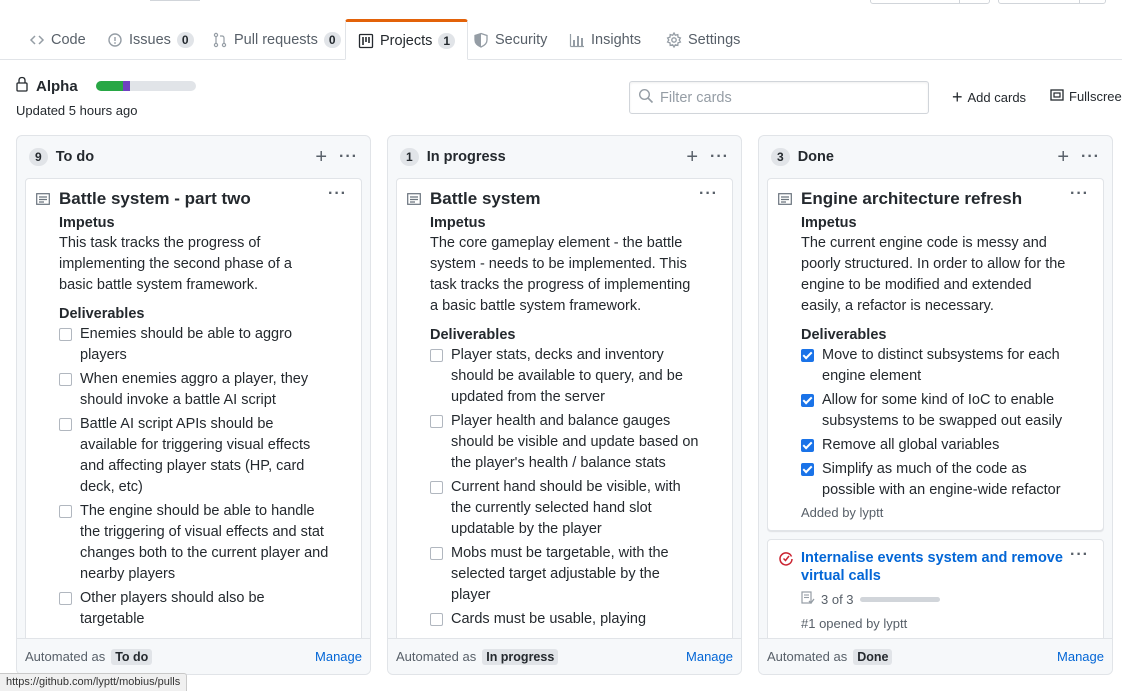 Image resolution: width=1122 pixels, height=691 pixels. Describe the element at coordinates (714, 40) in the screenshot. I see `tab-settings-label: Settings` at that location.